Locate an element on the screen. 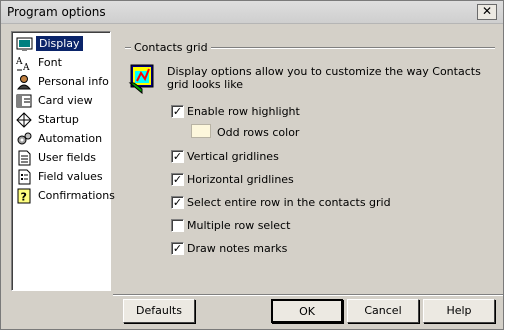 The width and height of the screenshot is (506, 332). nav-item-automation: Automation is located at coordinates (61, 139).